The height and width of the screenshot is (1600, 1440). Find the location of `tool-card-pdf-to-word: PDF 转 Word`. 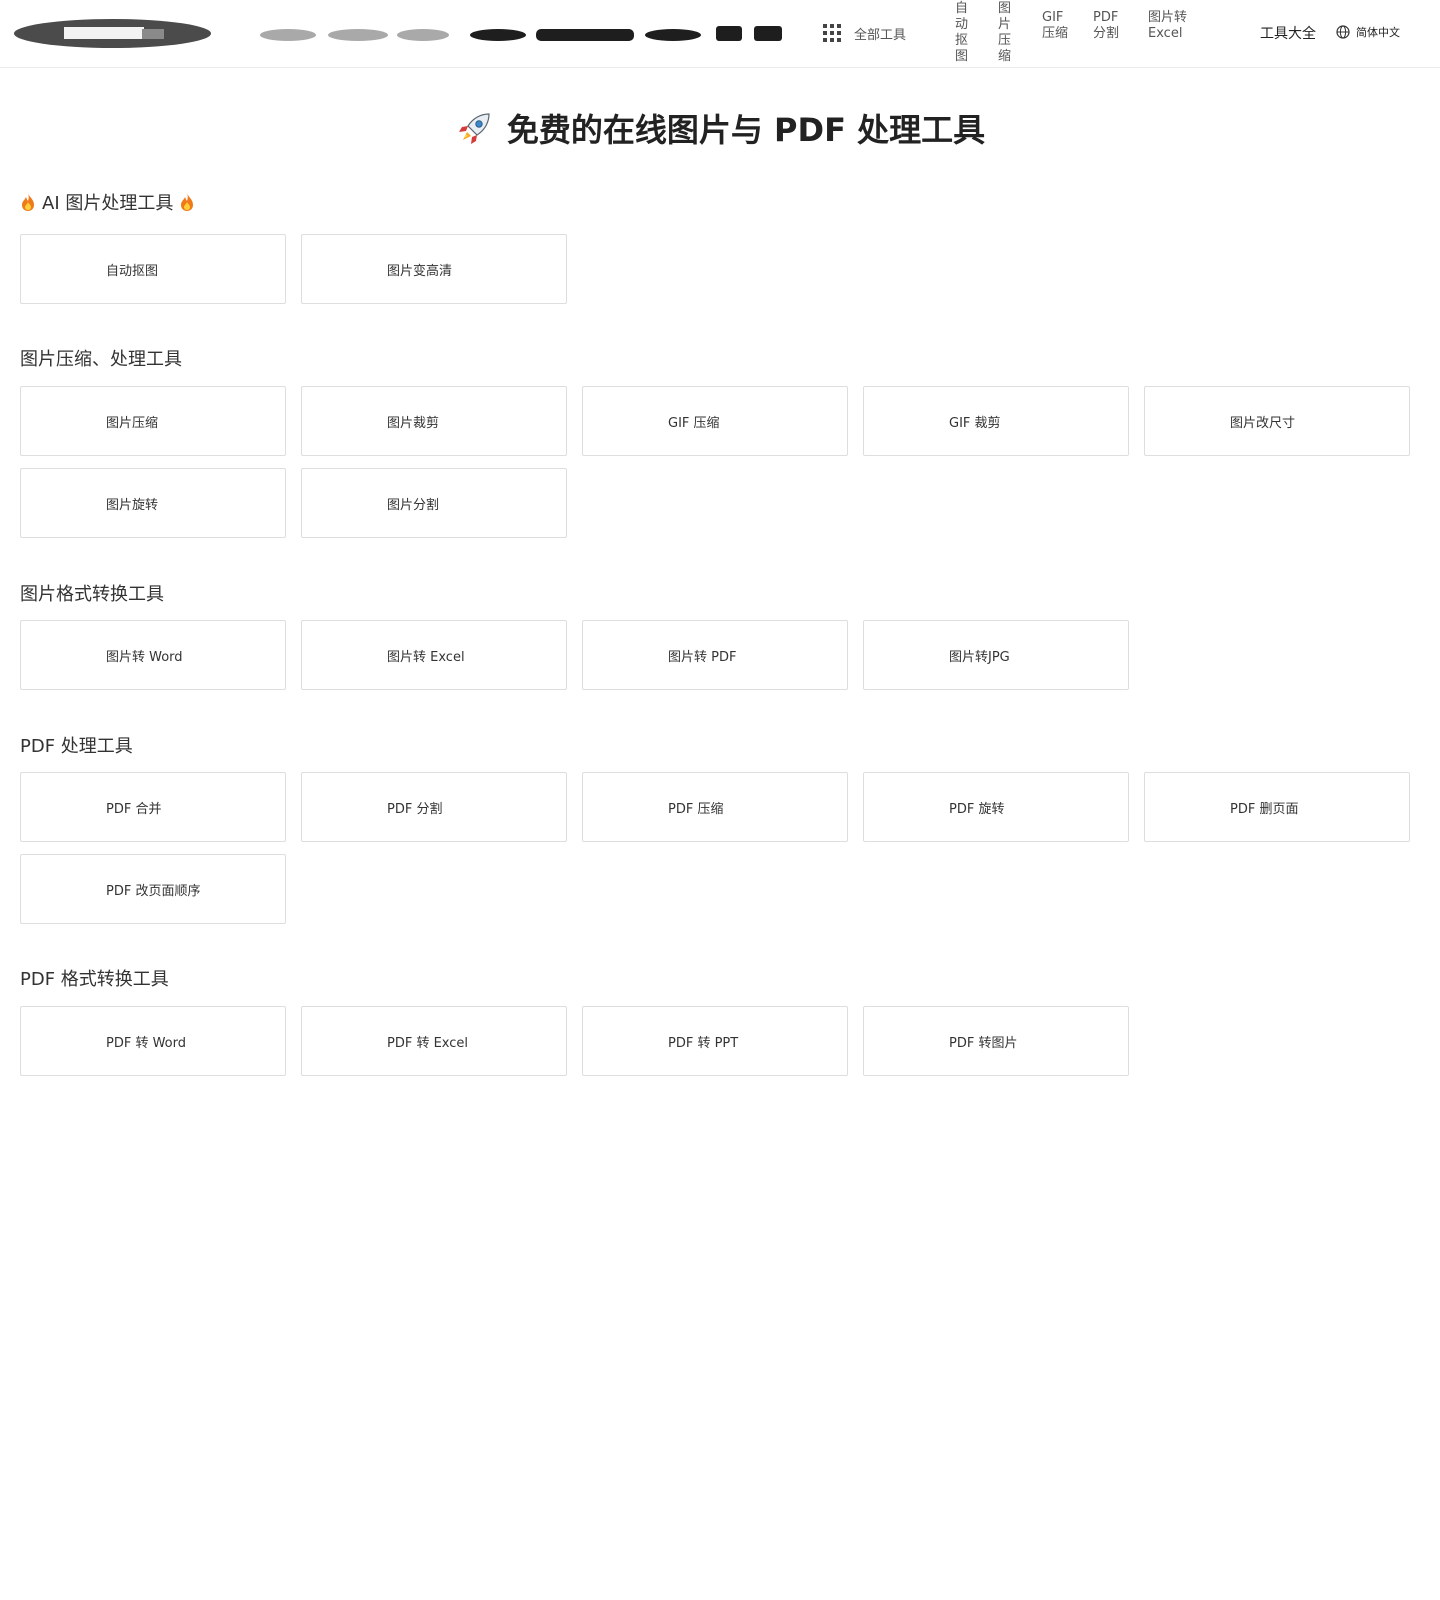

tool-card-pdf-to-word: PDF 转 Word is located at coordinates (153, 1041).